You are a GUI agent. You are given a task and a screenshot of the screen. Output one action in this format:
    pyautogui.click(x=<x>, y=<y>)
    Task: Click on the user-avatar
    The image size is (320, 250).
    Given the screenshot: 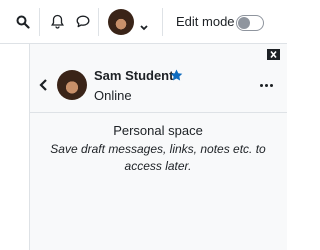 What is the action you would take?
    pyautogui.click(x=121, y=22)
    